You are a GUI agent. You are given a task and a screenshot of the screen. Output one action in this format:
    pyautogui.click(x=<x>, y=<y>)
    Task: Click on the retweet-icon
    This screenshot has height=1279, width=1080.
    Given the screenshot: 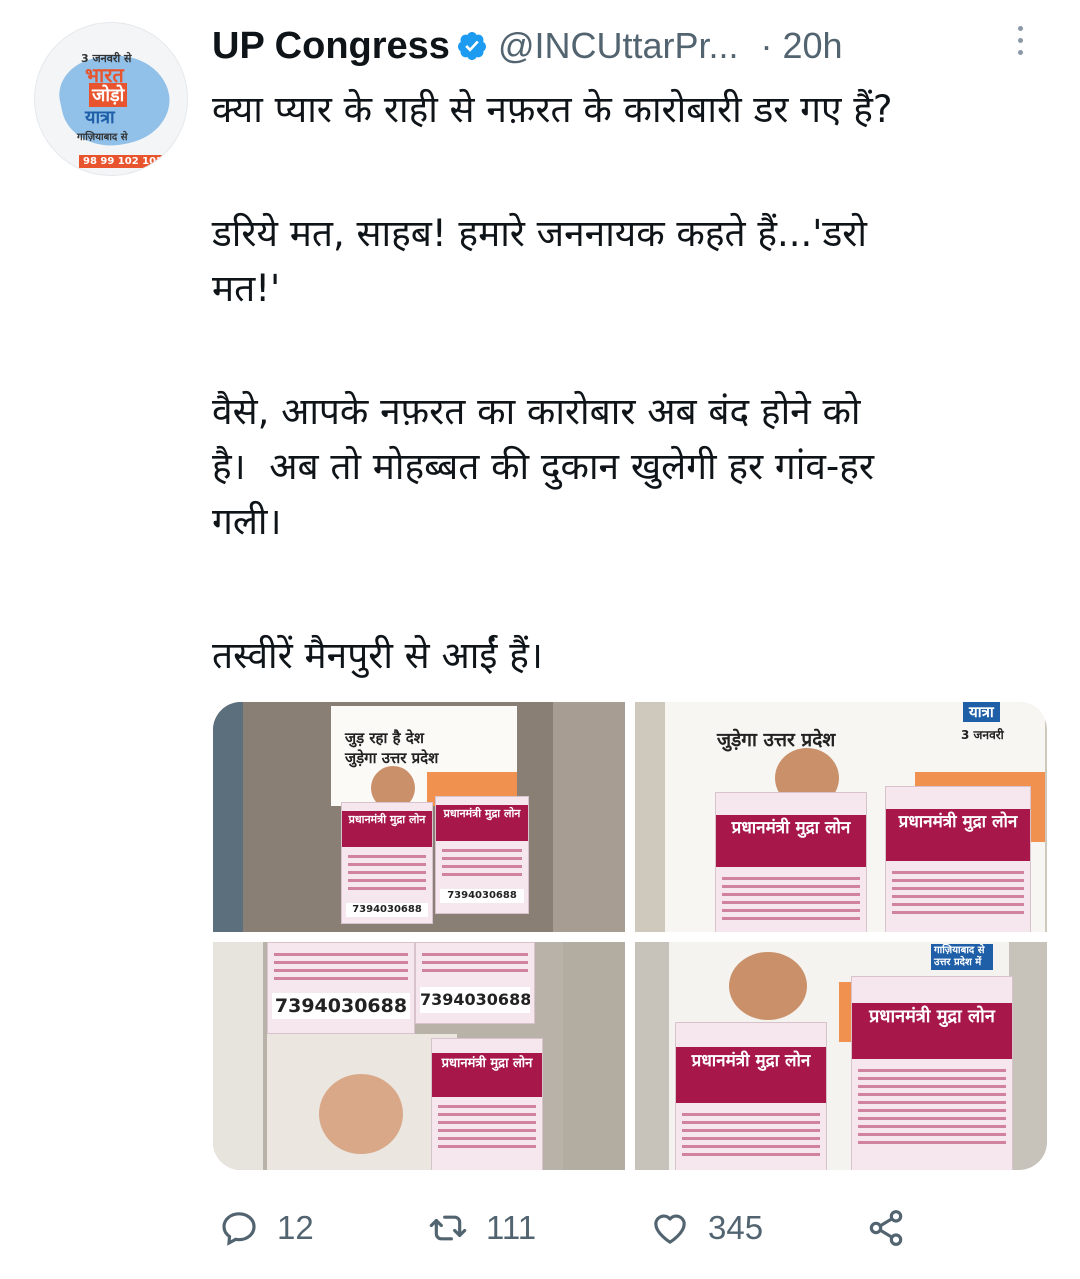 What is the action you would take?
    pyautogui.click(x=448, y=1228)
    